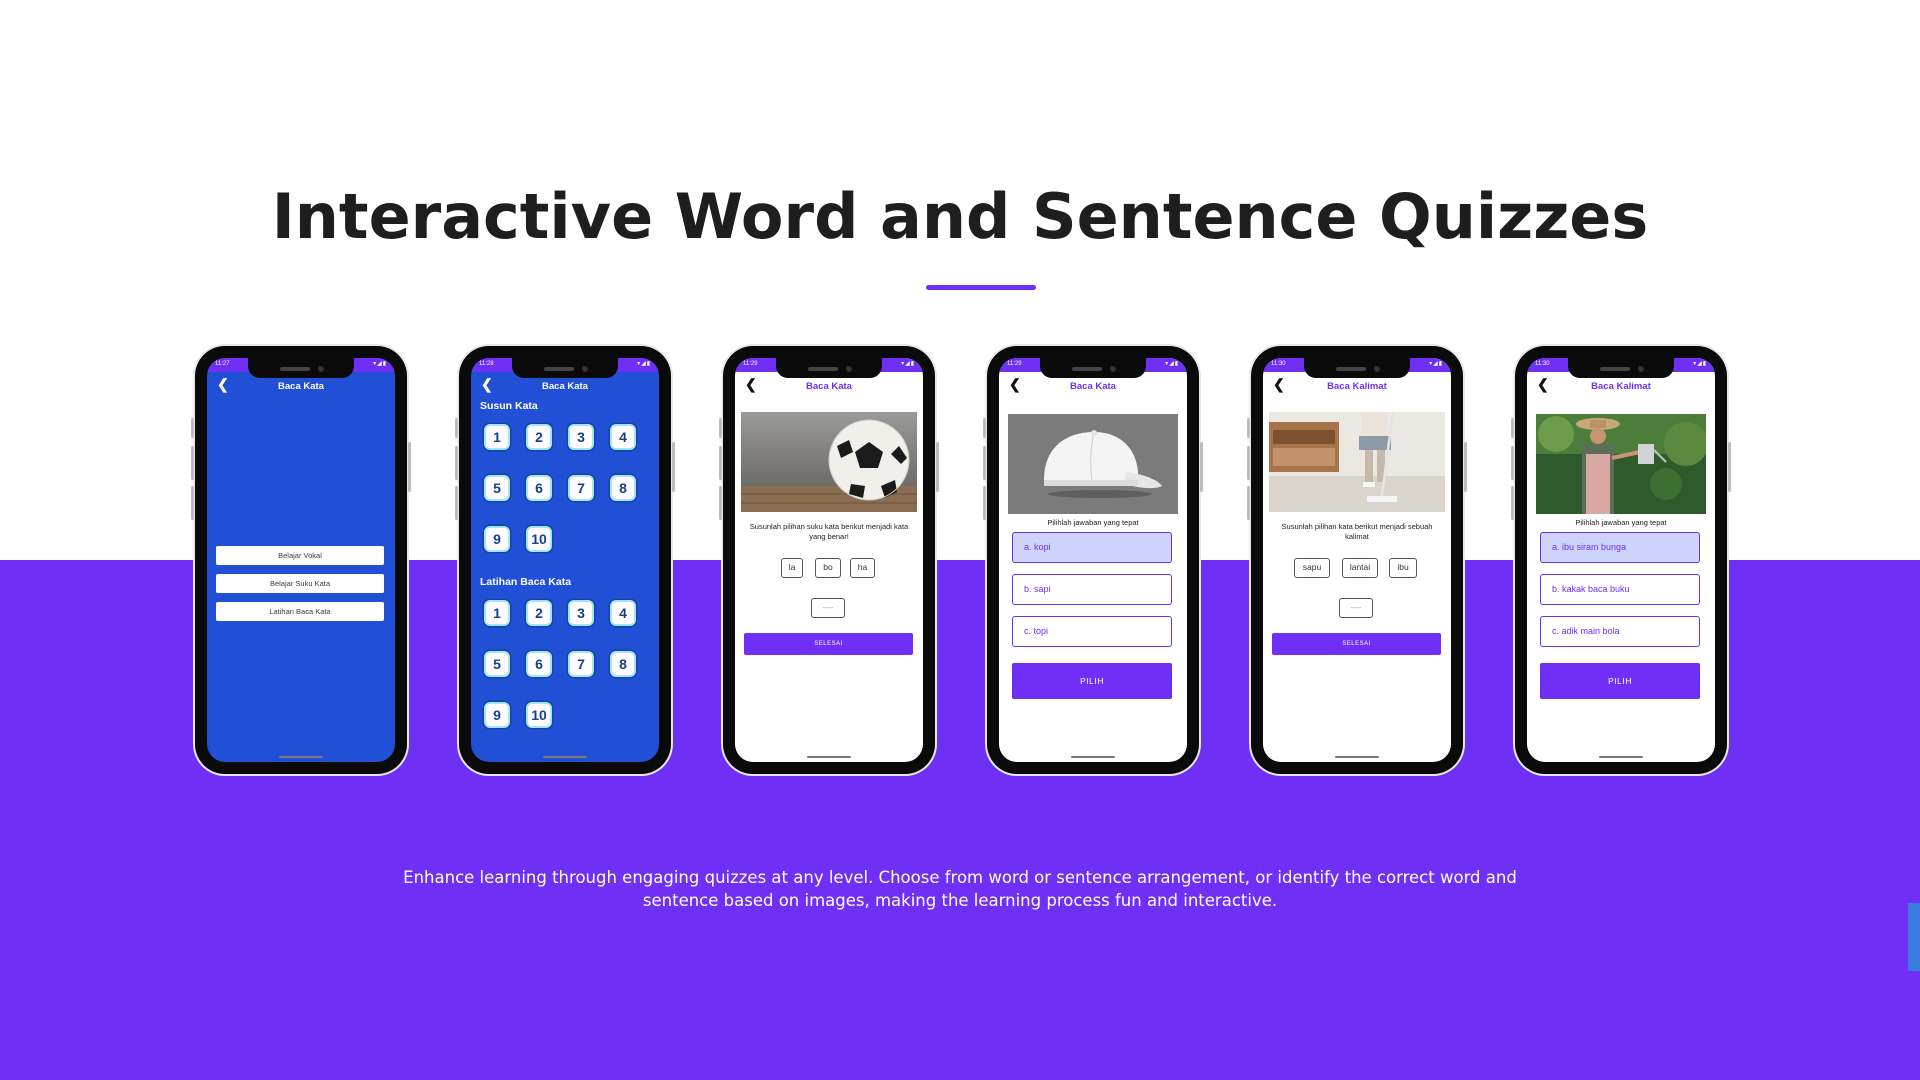 The height and width of the screenshot is (1080, 1920). I want to click on white-cap-image, so click(1093, 464).